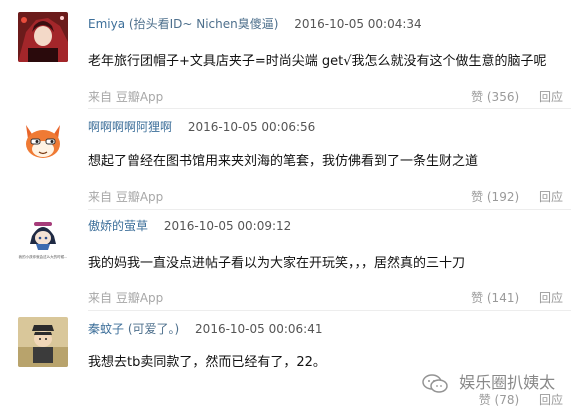  What do you see at coordinates (130, 127) in the screenshot?
I see `username: 啊啊啊啊阿狸啊` at bounding box center [130, 127].